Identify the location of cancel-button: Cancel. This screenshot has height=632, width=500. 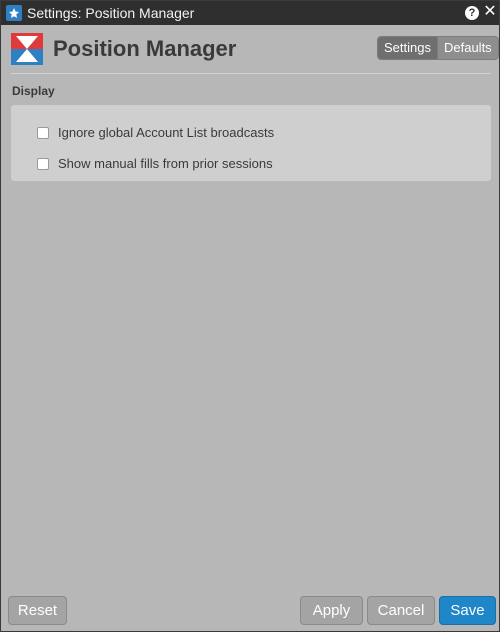
(401, 610).